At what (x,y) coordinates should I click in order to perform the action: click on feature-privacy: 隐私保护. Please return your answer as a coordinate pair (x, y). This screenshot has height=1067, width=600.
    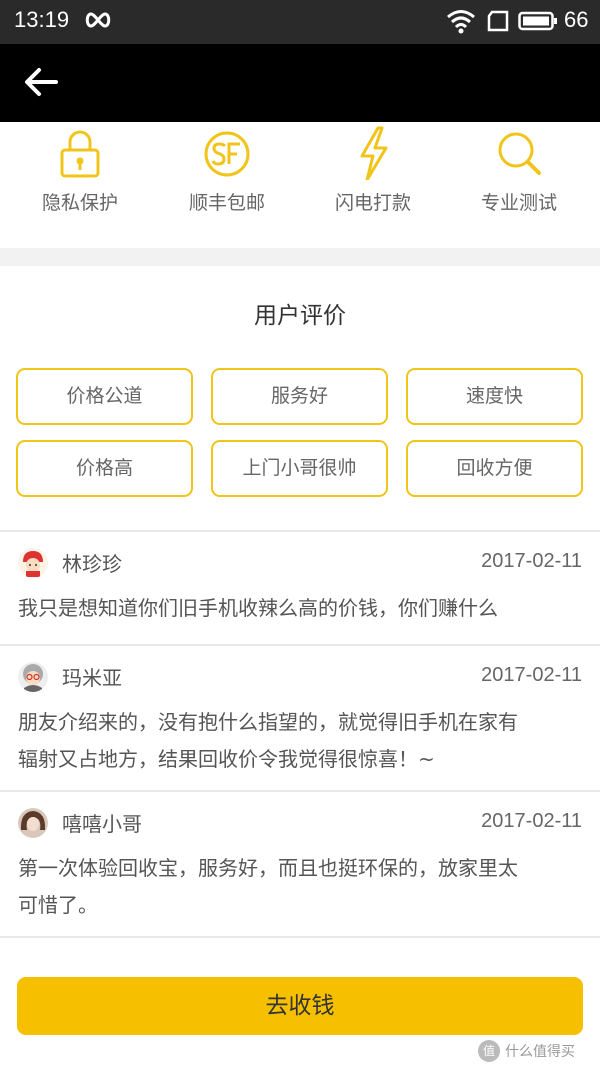
    Looking at the image, I should click on (80, 185).